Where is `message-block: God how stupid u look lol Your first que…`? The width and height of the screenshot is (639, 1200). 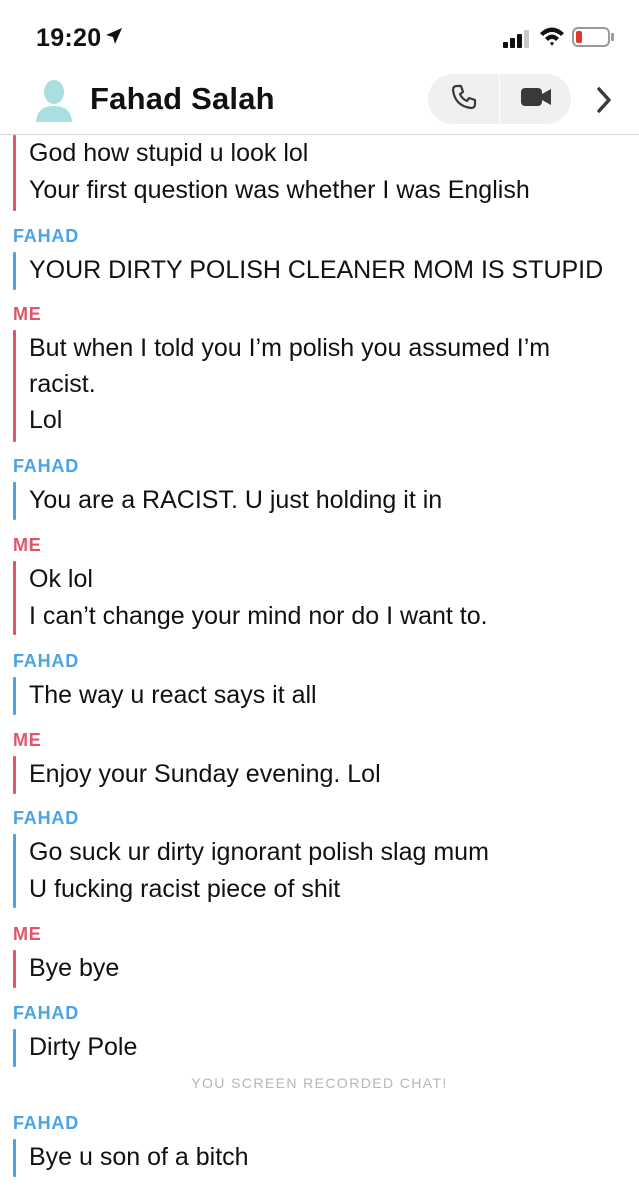 message-block: God how stupid u look lol Your first que… is located at coordinates (318, 173).